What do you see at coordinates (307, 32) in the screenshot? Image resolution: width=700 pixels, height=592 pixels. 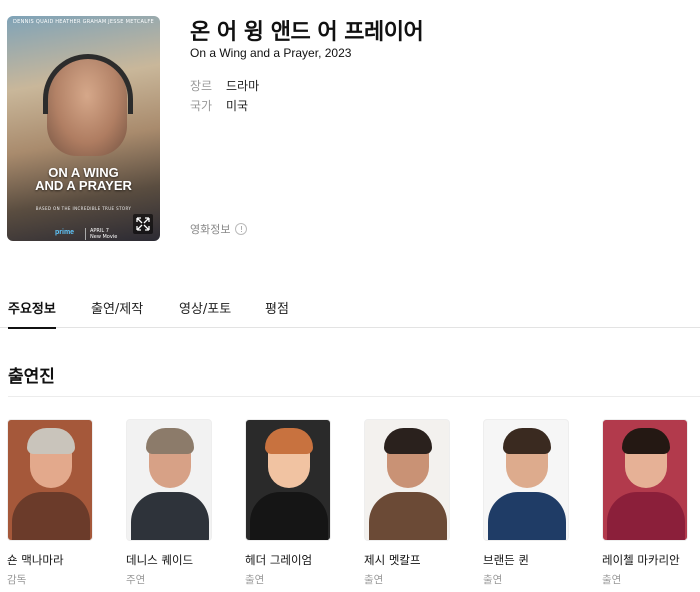 I see `movie-title: 온 어 윙 앤드 어 프레이어` at bounding box center [307, 32].